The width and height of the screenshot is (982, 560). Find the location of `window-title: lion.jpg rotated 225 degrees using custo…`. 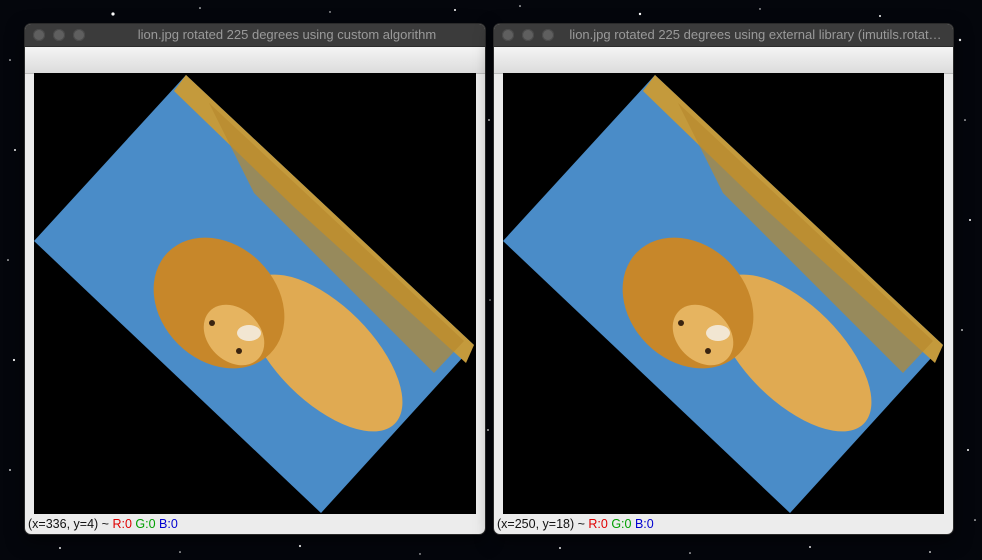

window-title: lion.jpg rotated 225 degrees using custo… is located at coordinates (287, 34).